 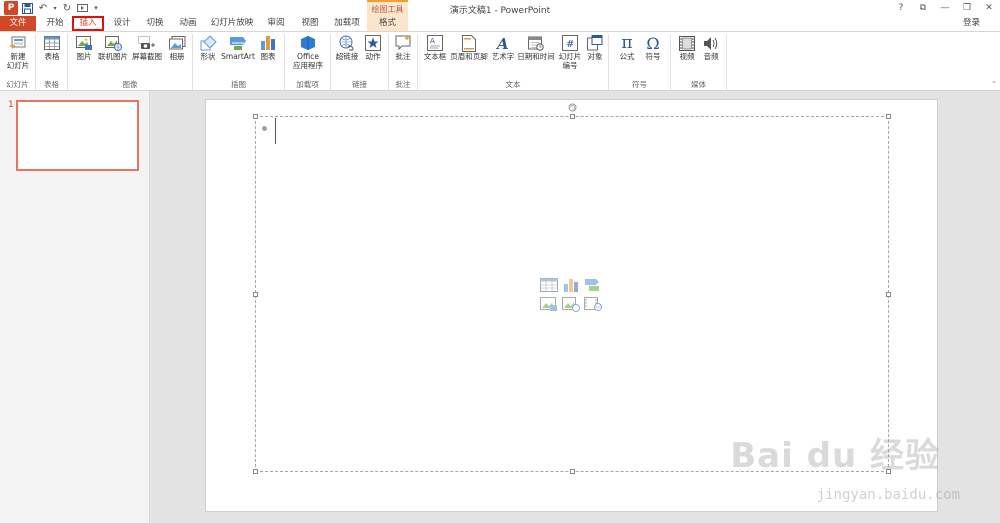 I want to click on smartart-button: SmartArt, so click(x=238, y=47).